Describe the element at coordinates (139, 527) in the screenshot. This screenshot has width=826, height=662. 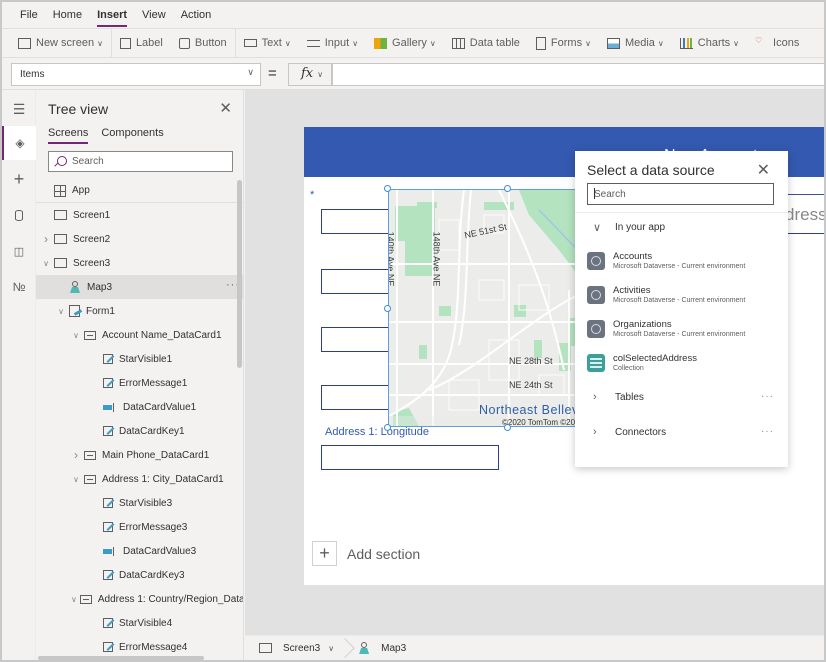
I see `tree-item: ErrorMessage3` at that location.